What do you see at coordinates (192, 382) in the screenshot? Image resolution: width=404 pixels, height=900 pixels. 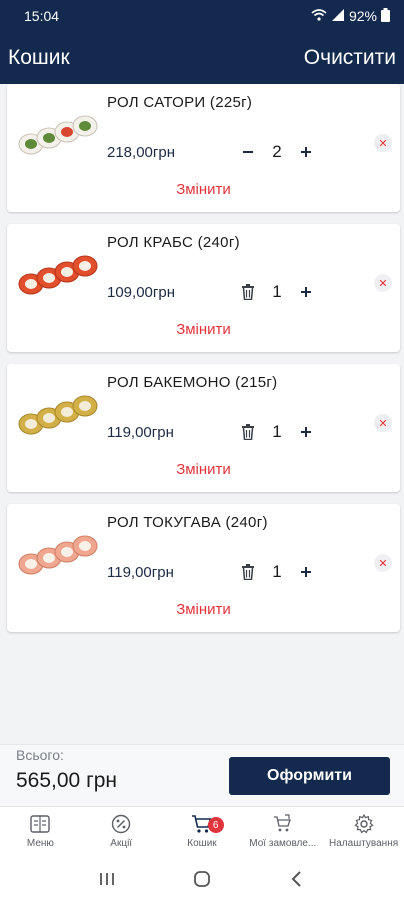 I see `product-name: РОЛ БАКЕМОНО (215г)` at bounding box center [192, 382].